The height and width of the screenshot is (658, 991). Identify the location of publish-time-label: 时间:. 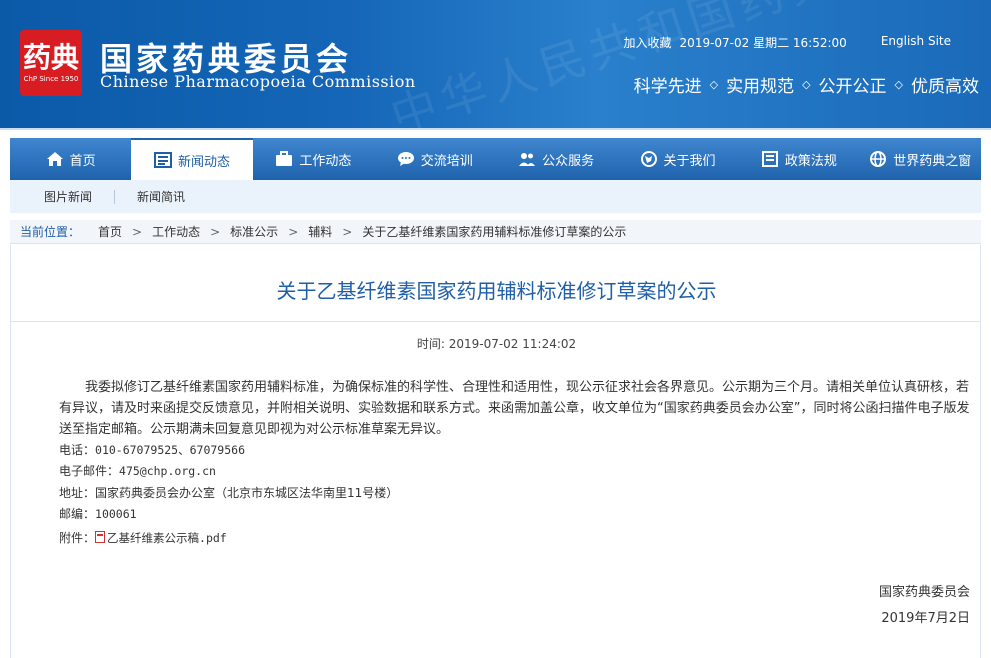
(430, 344).